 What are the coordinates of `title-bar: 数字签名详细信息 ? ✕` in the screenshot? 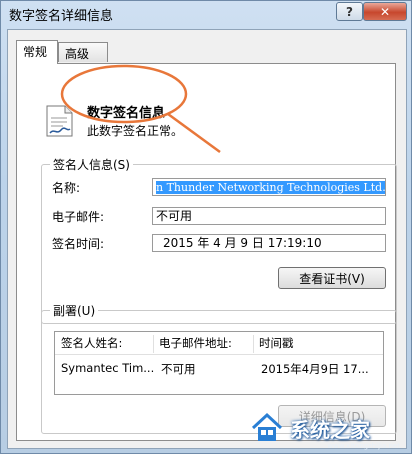 It's located at (206, 14).